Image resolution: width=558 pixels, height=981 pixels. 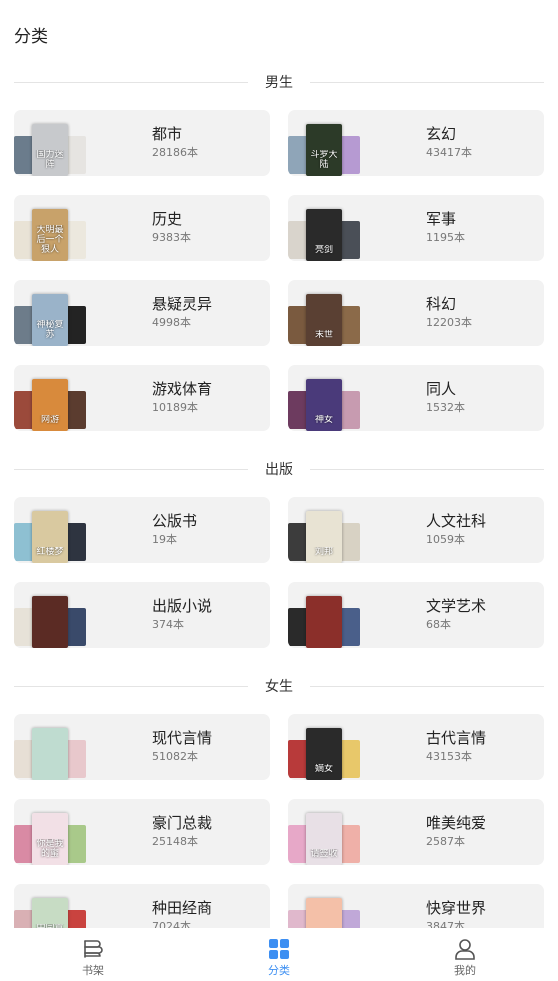 What do you see at coordinates (445, 237) in the screenshot?
I see `book-count: 1195本` at bounding box center [445, 237].